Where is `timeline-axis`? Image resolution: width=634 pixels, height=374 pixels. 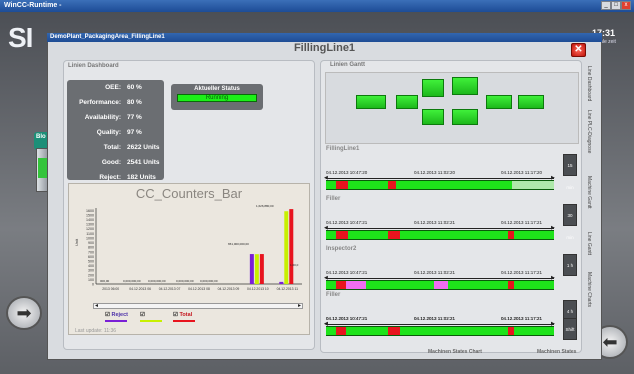 timeline-axis is located at coordinates (440, 228).